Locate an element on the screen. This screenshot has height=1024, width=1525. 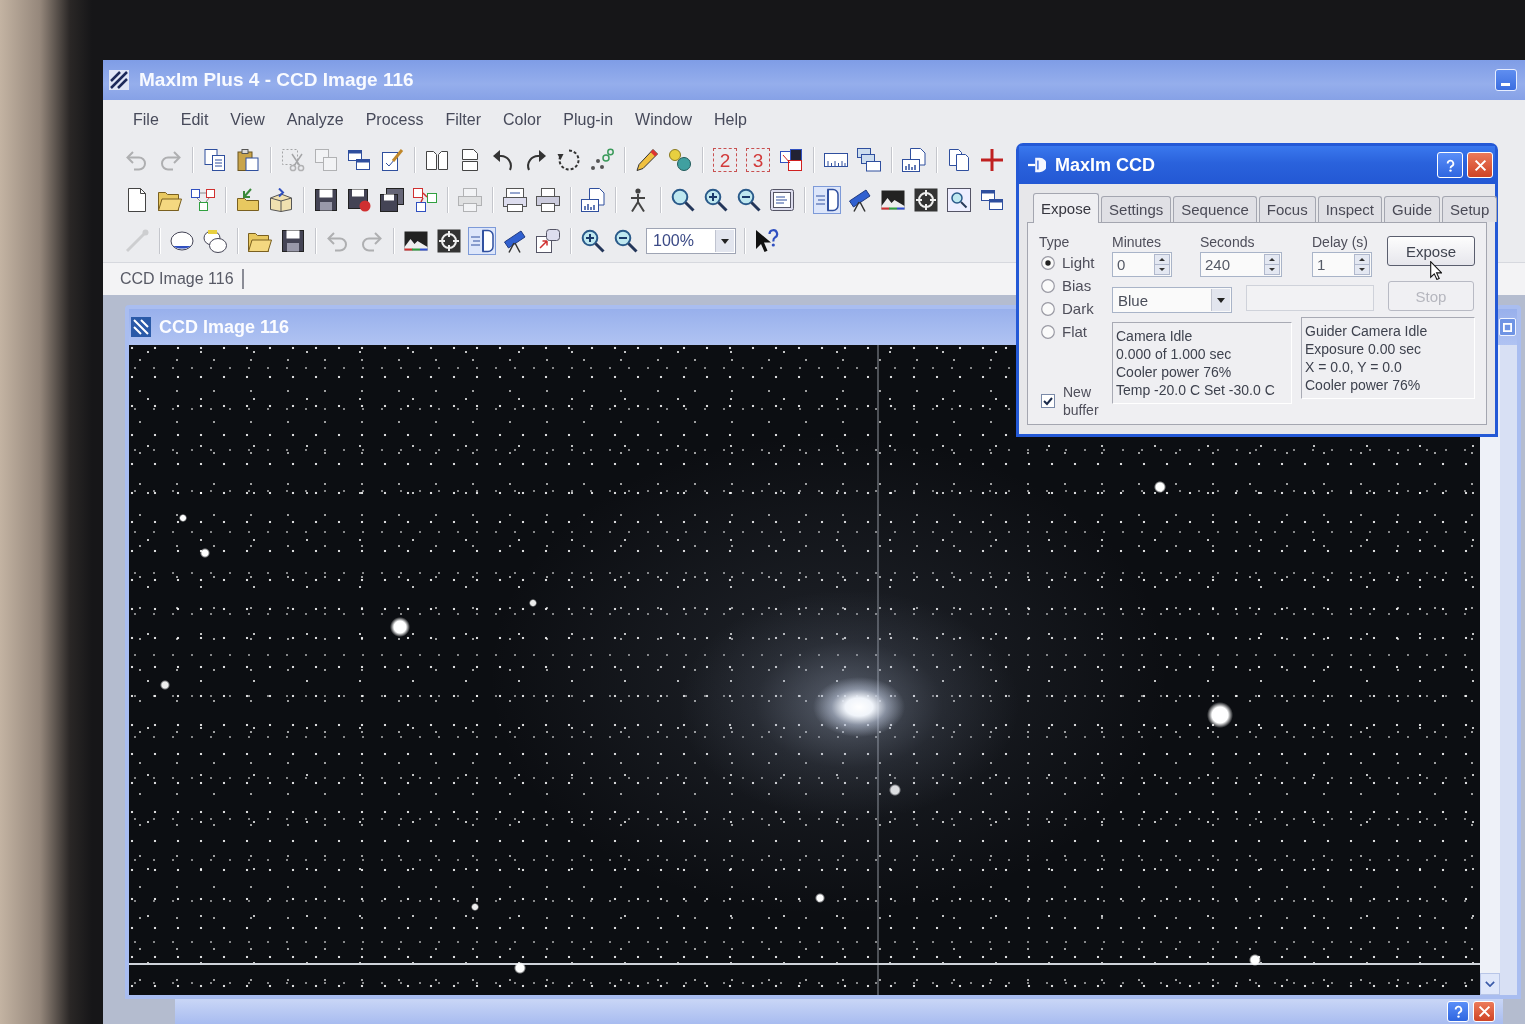
radio-label: Bias is located at coordinates (1077, 285).